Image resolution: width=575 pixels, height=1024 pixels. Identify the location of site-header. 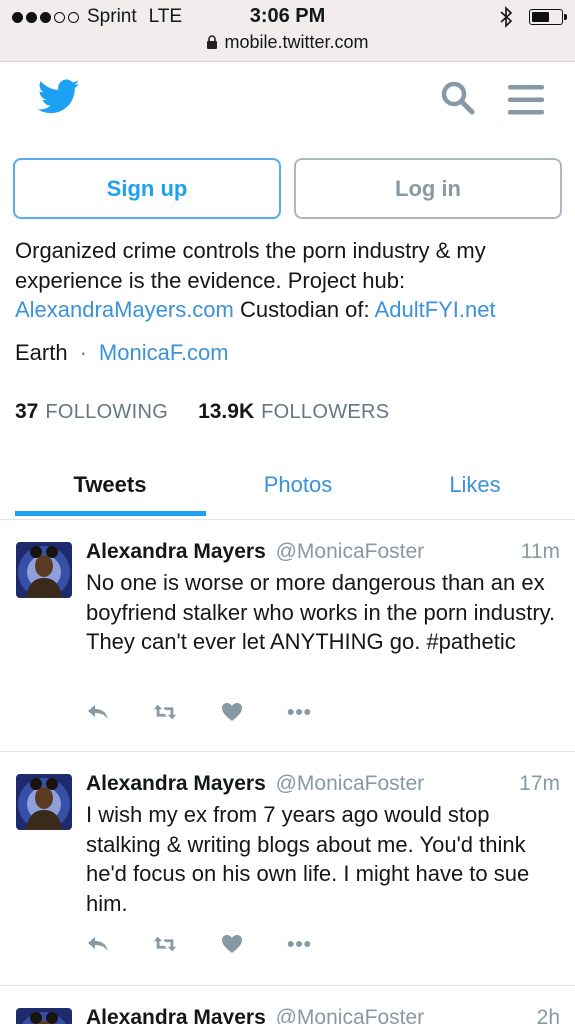
(287, 102).